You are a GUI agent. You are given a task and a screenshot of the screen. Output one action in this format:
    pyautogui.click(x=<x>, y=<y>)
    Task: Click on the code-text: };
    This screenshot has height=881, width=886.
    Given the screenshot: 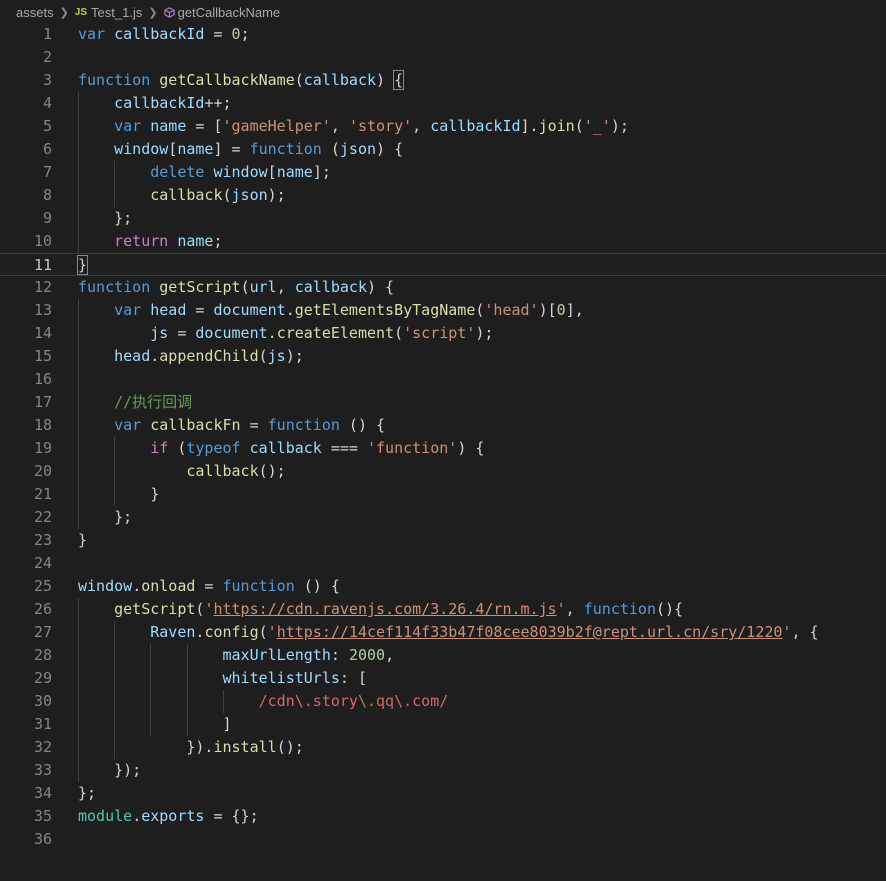 What is the action you would take?
    pyautogui.click(x=105, y=517)
    